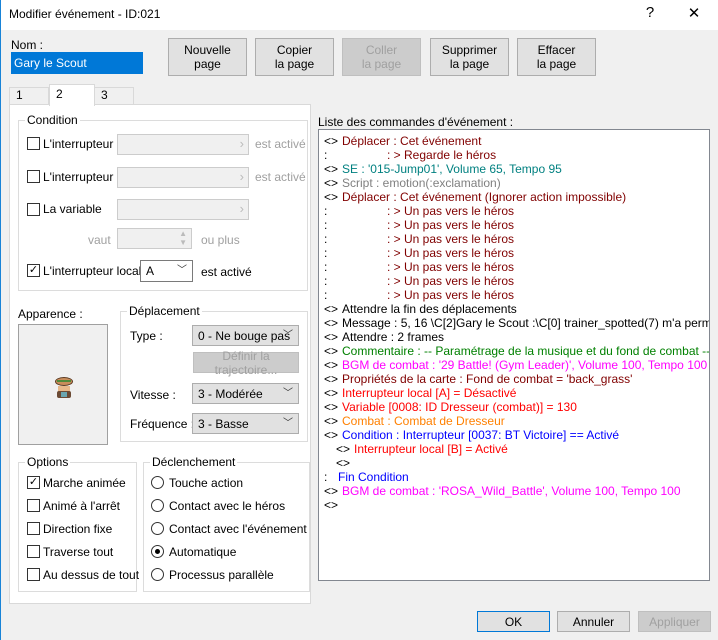 The height and width of the screenshot is (640, 718). I want to click on switch1-field: ›, so click(183, 144).